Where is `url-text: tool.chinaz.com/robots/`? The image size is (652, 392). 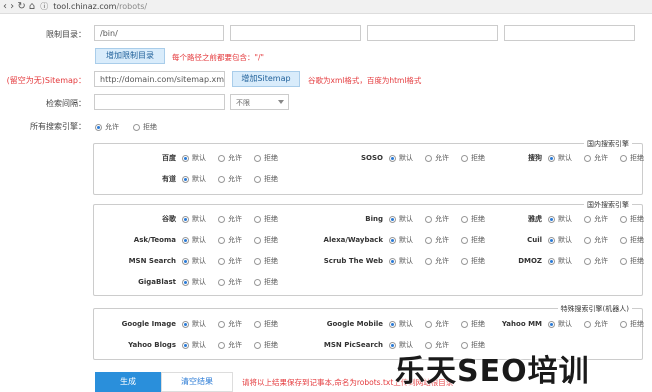 url-text: tool.chinaz.com/robots/ is located at coordinates (100, 6).